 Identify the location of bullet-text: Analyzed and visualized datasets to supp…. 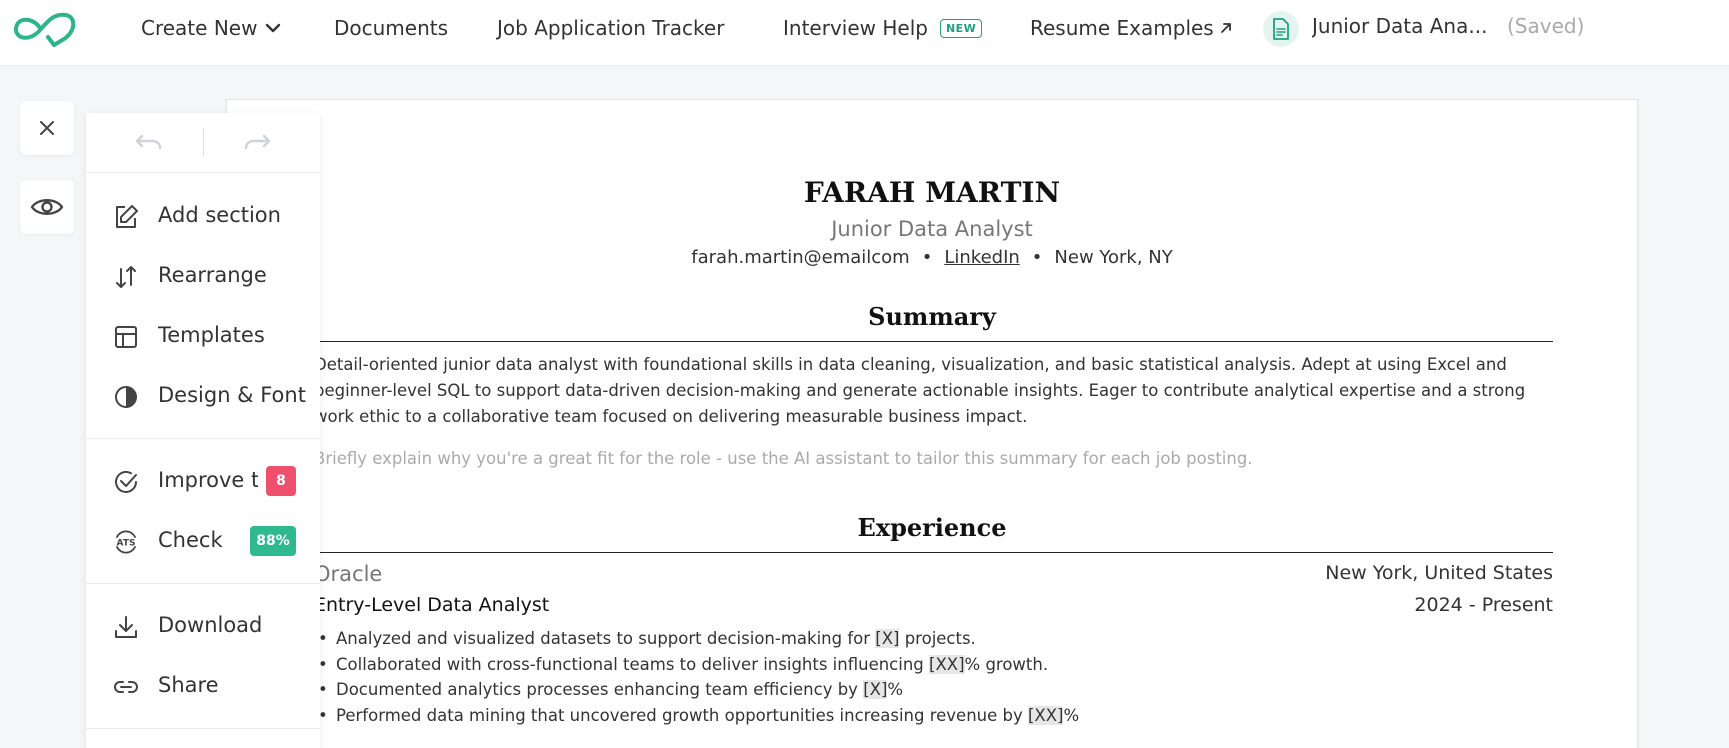
(606, 638).